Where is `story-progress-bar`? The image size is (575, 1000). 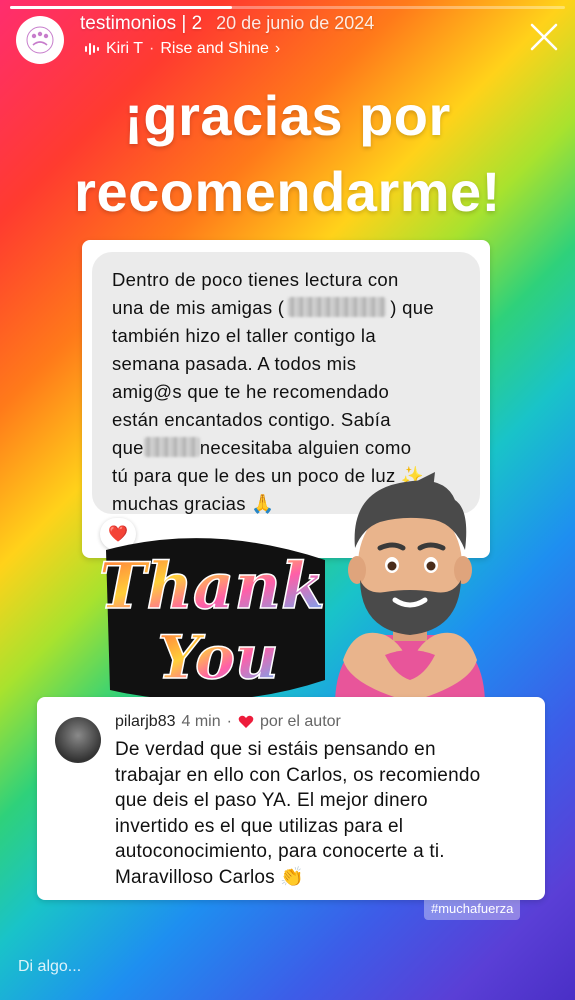 story-progress-bar is located at coordinates (287, 7).